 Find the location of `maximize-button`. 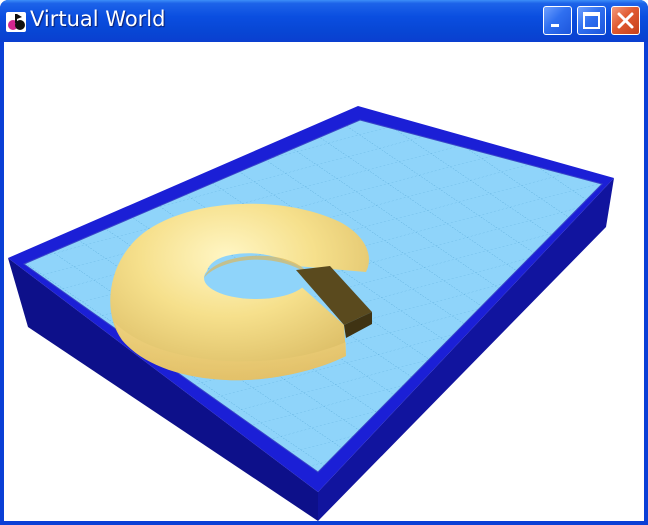

maximize-button is located at coordinates (591, 20).